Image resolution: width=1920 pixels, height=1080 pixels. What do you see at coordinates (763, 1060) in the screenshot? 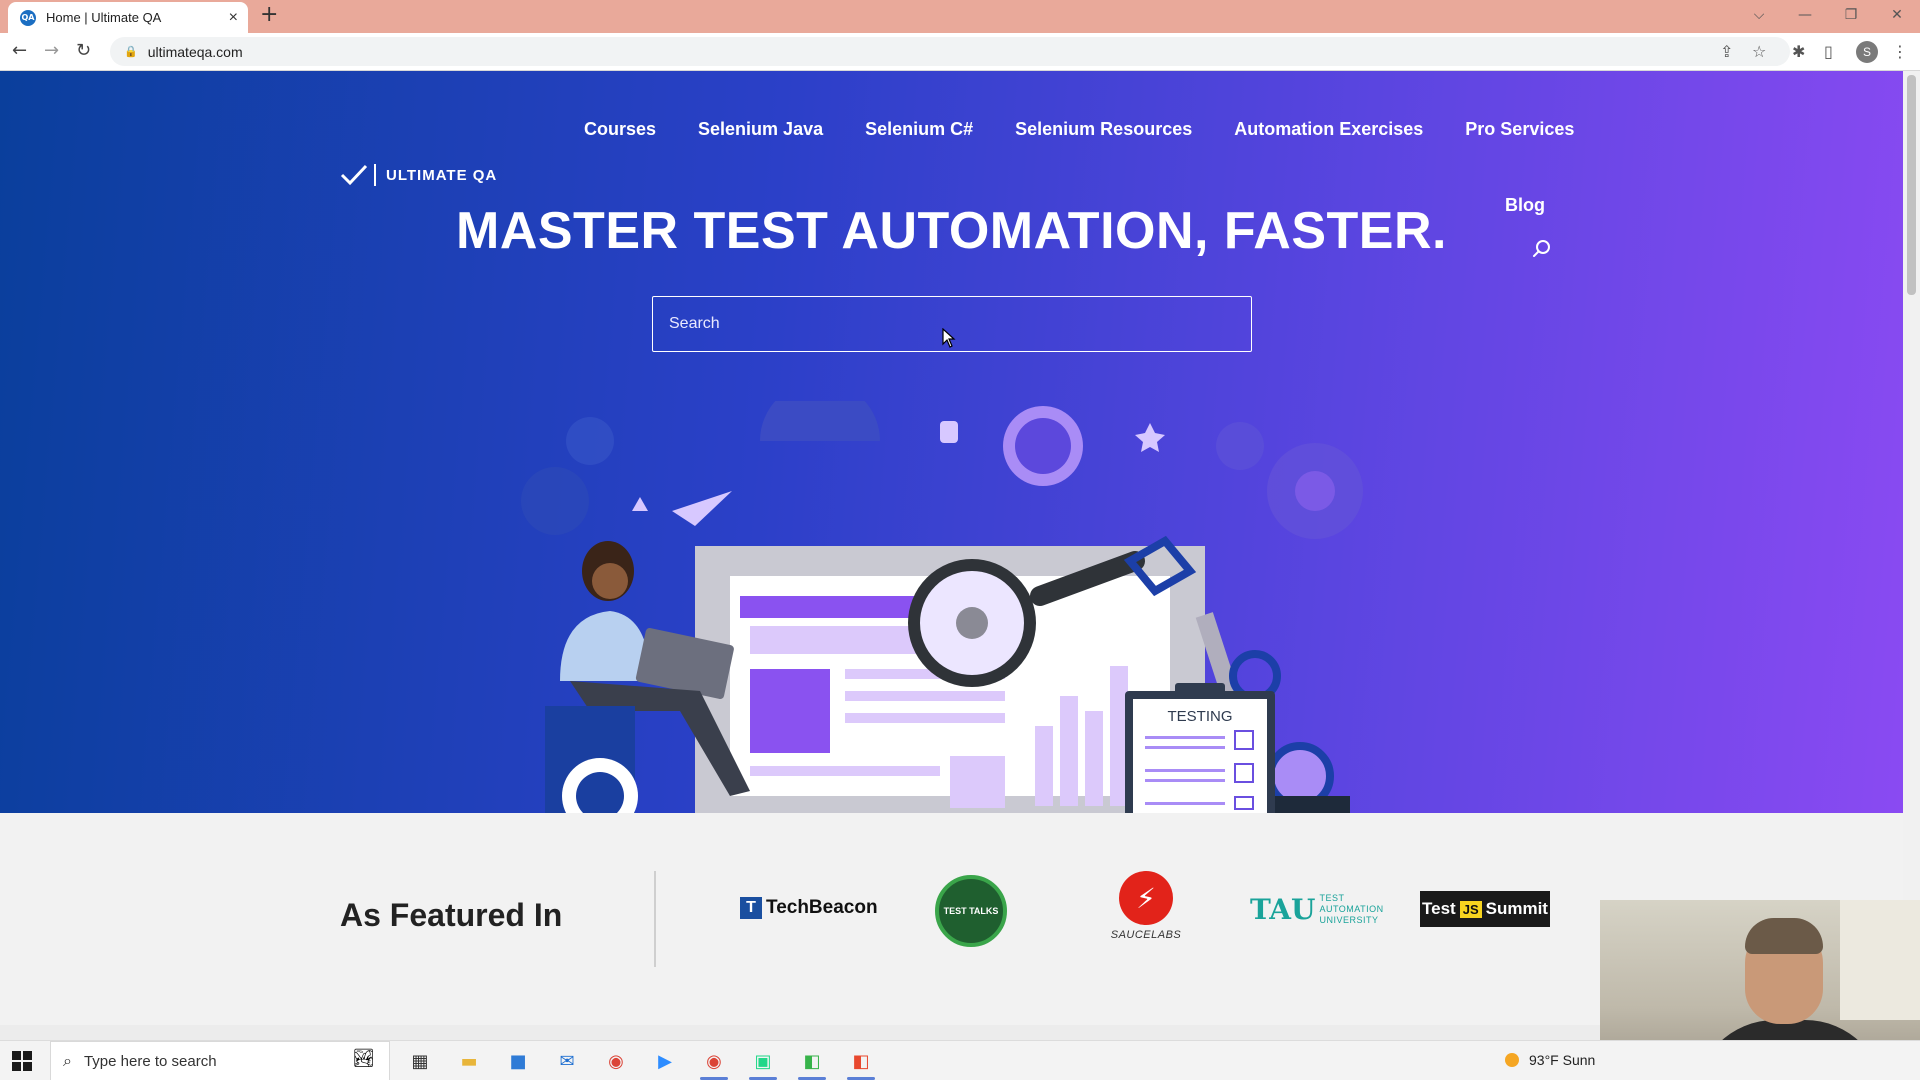
I see `pycharm-icon: ▣` at bounding box center [763, 1060].